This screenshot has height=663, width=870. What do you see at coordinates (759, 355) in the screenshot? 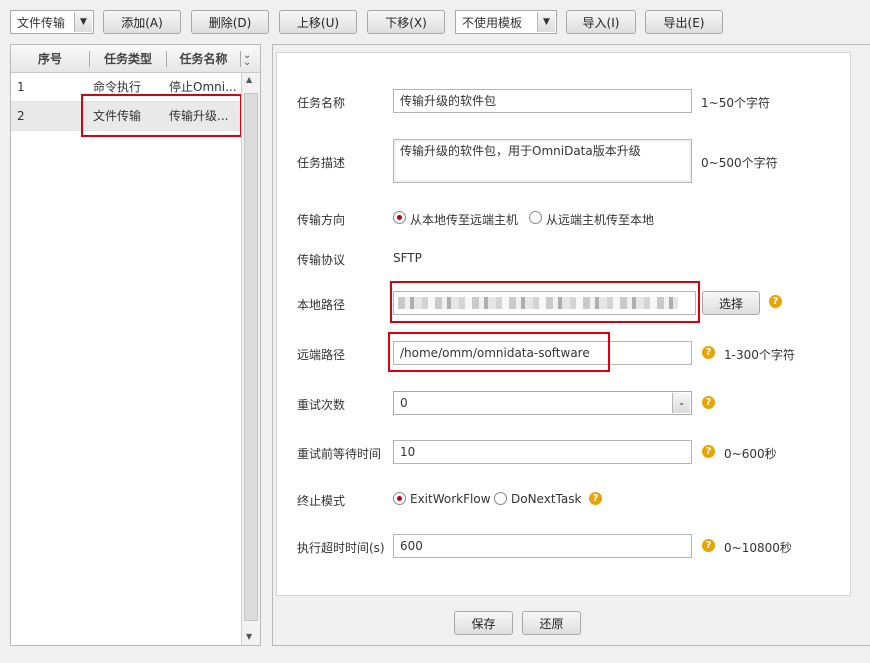
I see `remote-path-hint: 1-300个字符` at bounding box center [759, 355].